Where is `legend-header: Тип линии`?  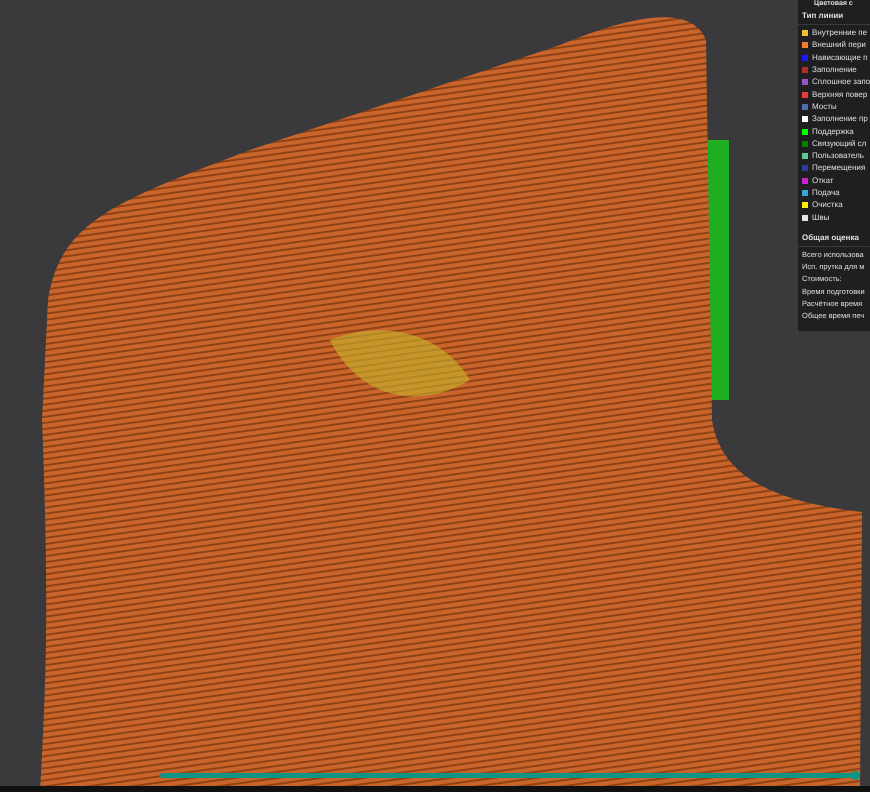 legend-header: Тип линии is located at coordinates (822, 16).